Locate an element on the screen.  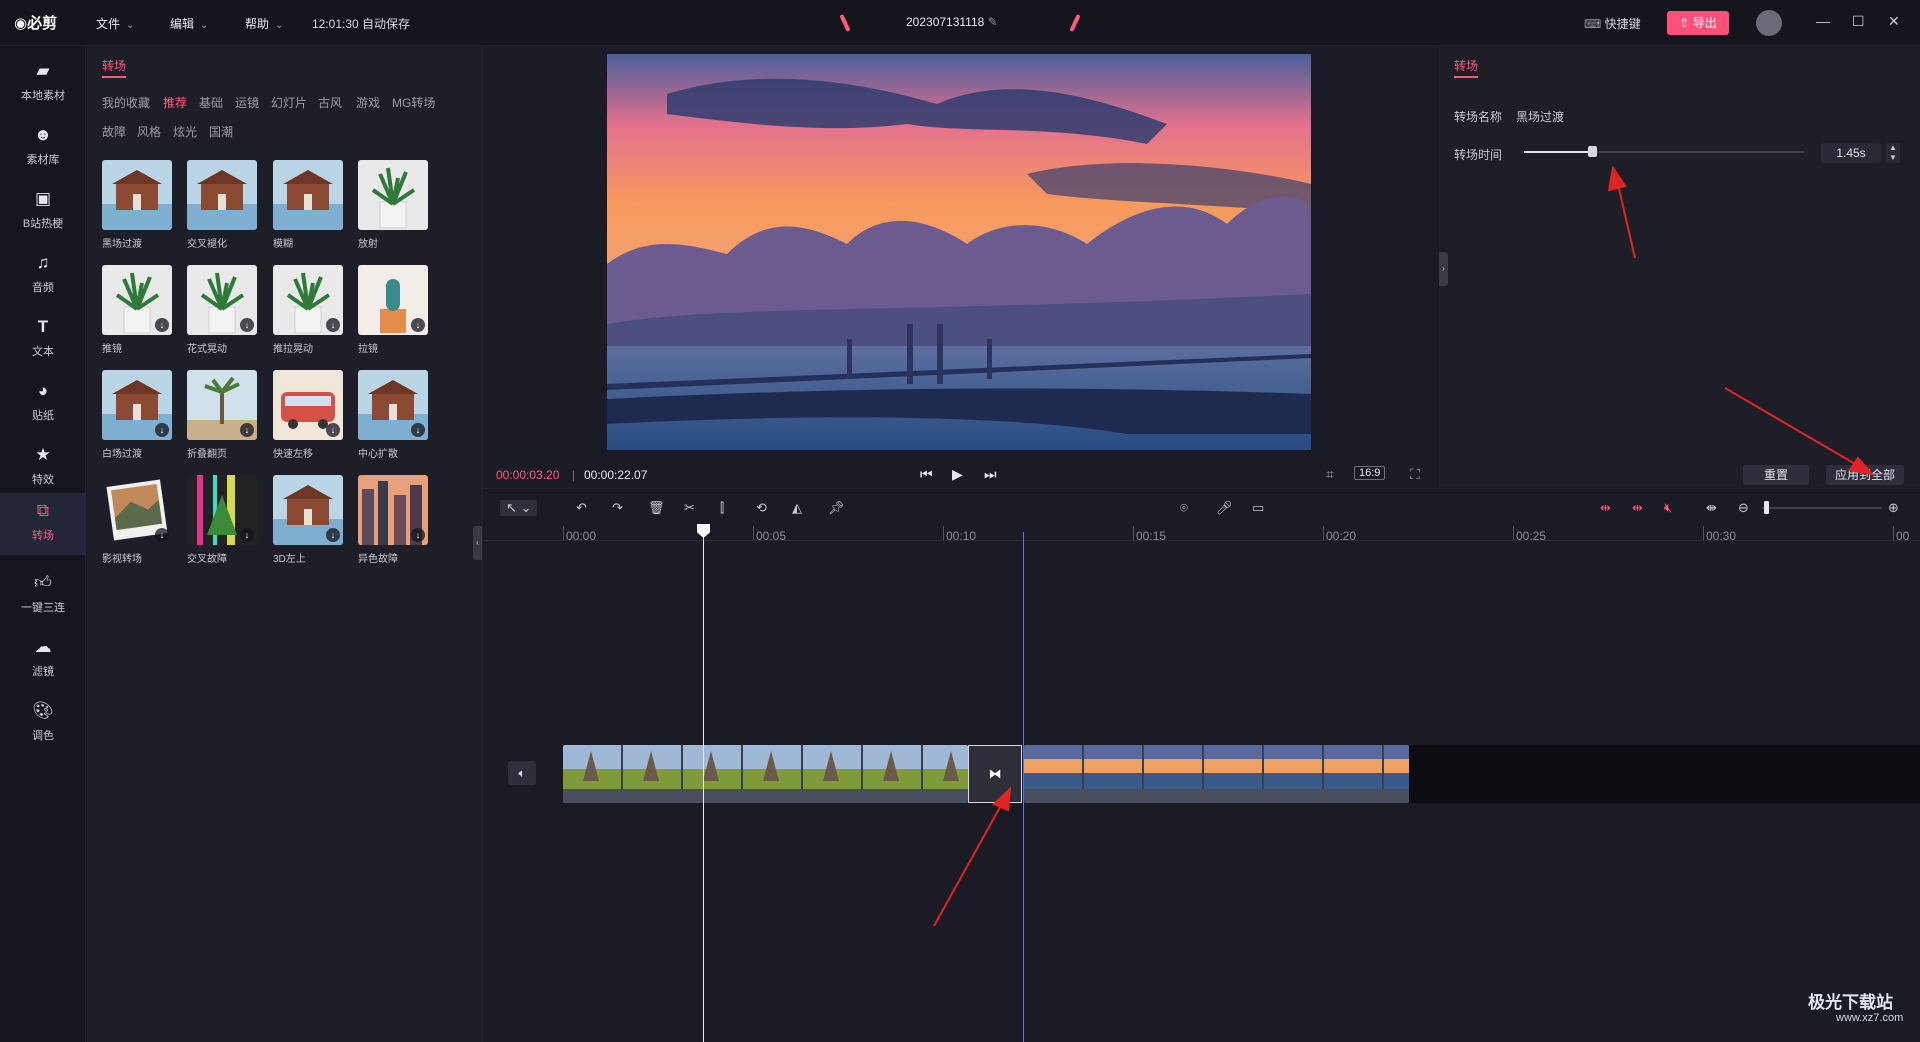
arrow-to-apply-all is located at coordinates (1793, 428).